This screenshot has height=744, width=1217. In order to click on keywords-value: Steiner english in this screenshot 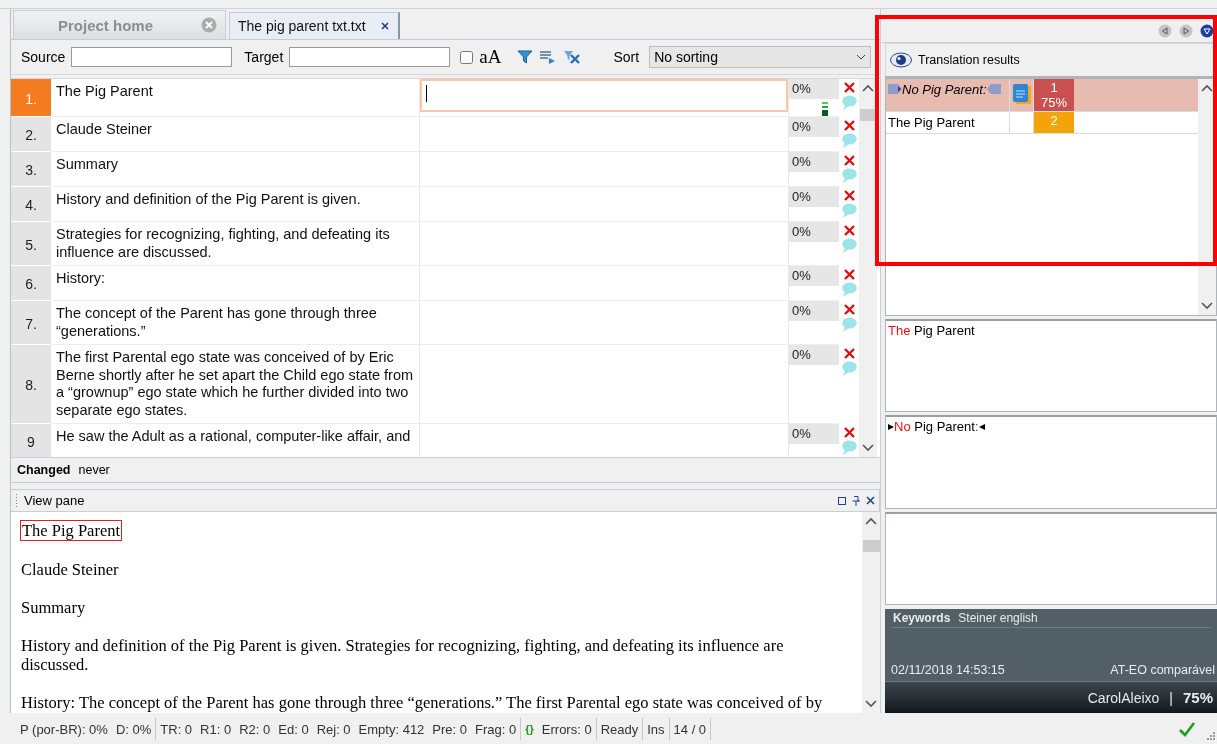, I will do `click(998, 618)`.